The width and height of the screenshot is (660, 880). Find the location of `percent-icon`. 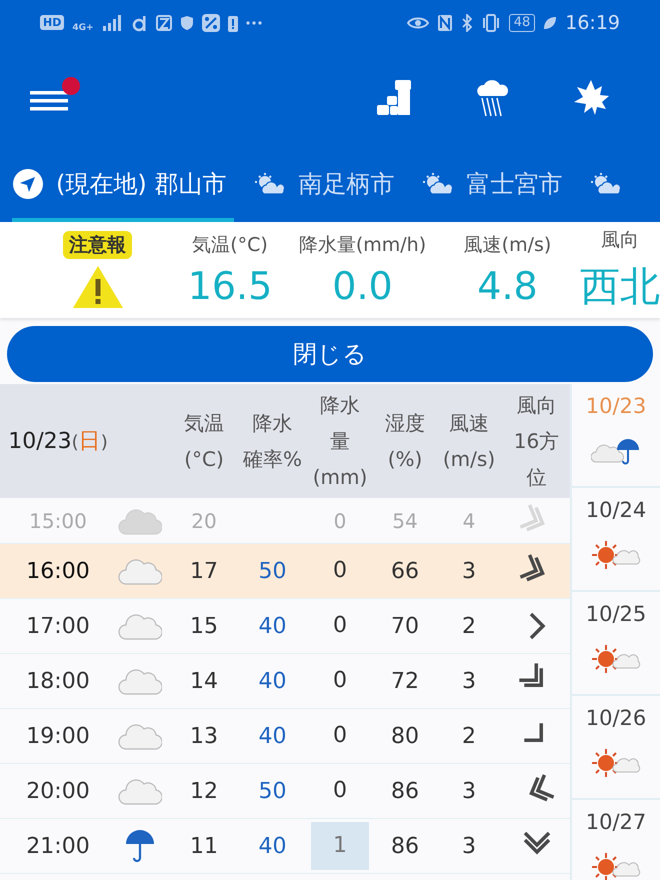

percent-icon is located at coordinates (211, 23).